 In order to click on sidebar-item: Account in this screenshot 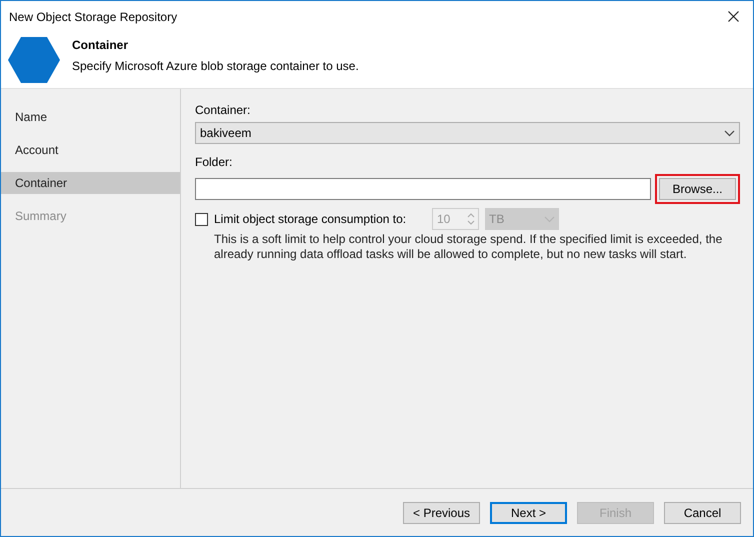, I will do `click(90, 150)`.